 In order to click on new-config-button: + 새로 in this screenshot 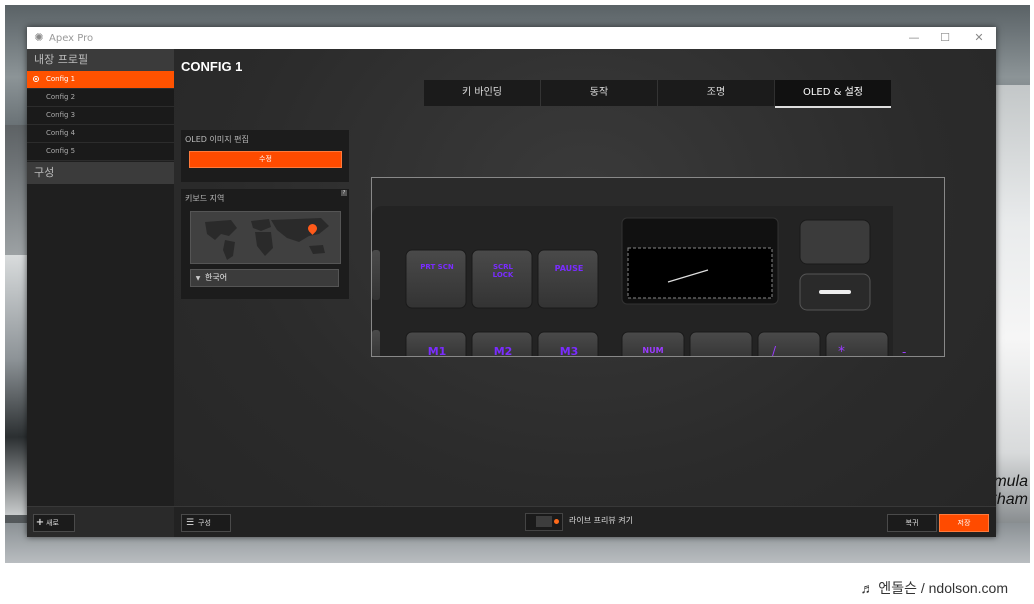, I will do `click(54, 523)`.